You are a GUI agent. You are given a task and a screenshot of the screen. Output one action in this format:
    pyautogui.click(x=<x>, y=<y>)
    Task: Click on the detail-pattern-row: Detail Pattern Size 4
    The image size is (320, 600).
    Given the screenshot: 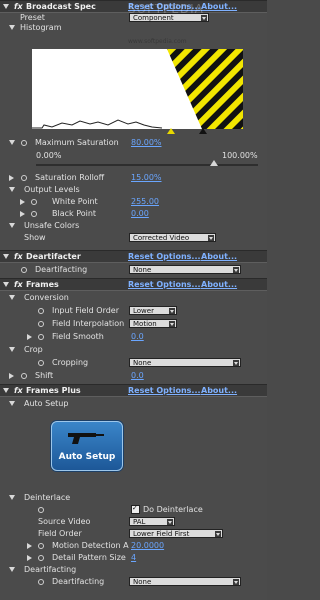 What is the action you would take?
    pyautogui.click(x=133, y=558)
    